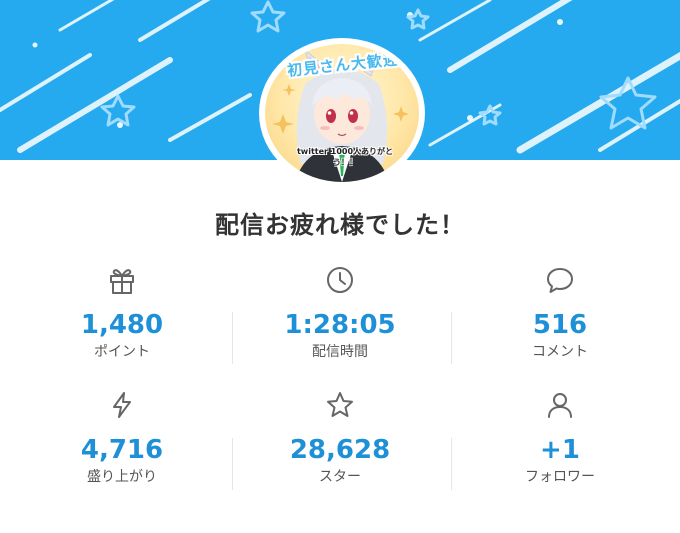  Describe the element at coordinates (340, 280) in the screenshot. I see `clock-icon` at that location.